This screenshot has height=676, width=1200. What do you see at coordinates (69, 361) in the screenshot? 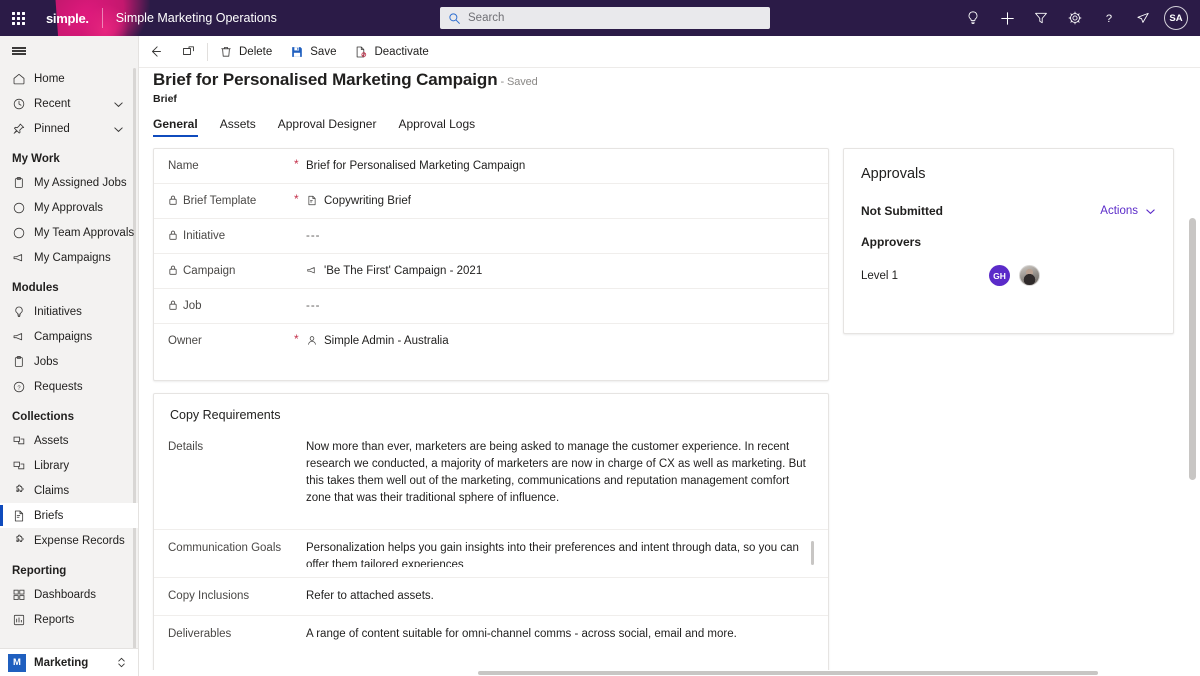
I see `sidebar-item-jobs: Jobs` at bounding box center [69, 361].